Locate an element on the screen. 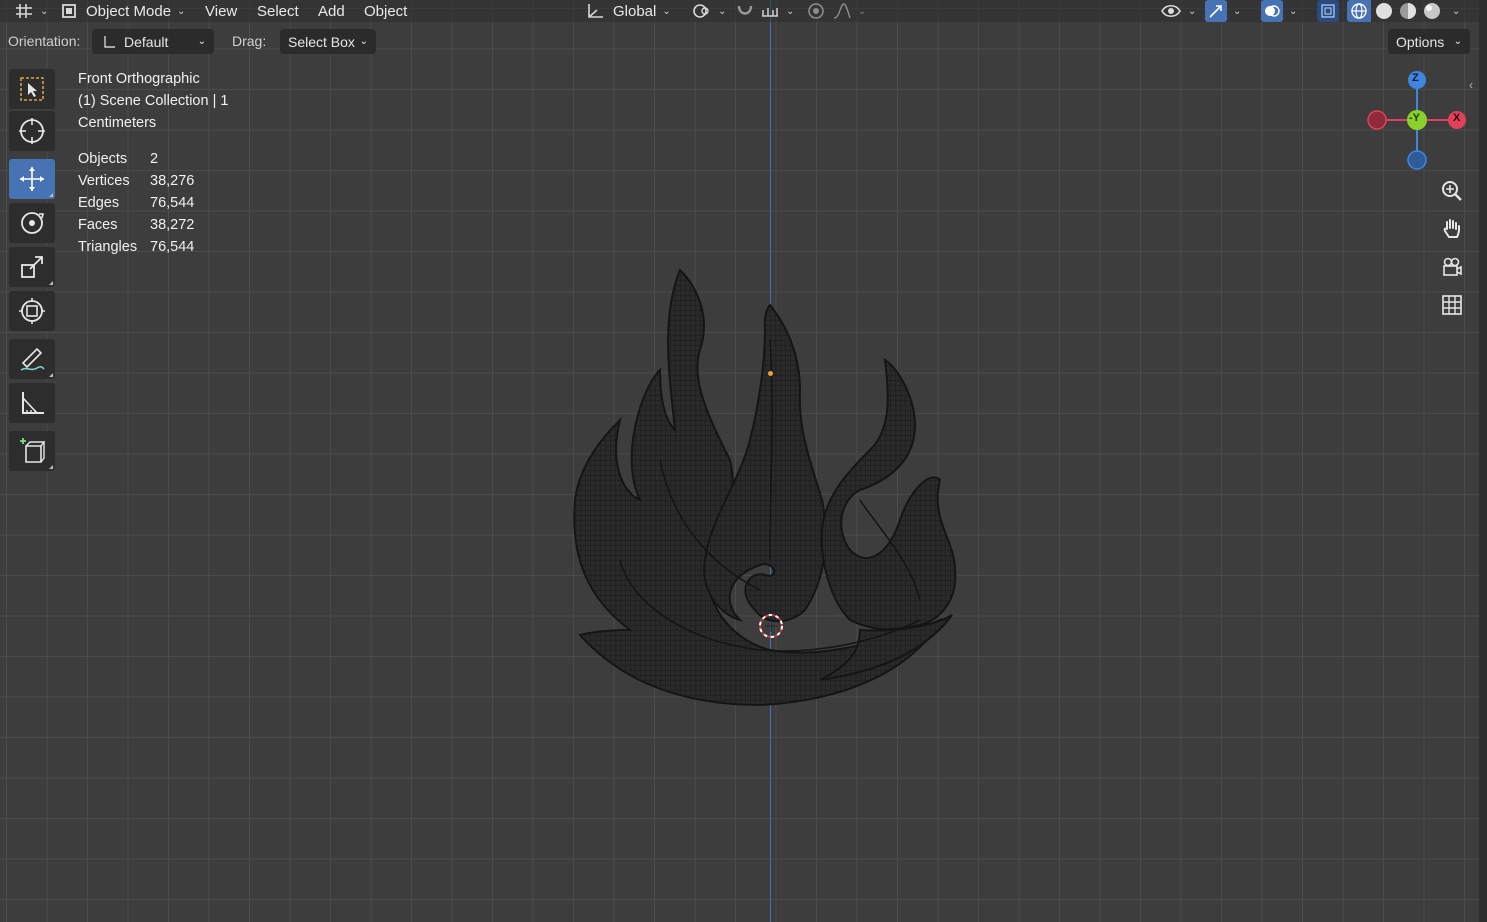 This screenshot has height=922, width=1487. transform-orientation-dropdown: Global ⌄ is located at coordinates (628, 11).